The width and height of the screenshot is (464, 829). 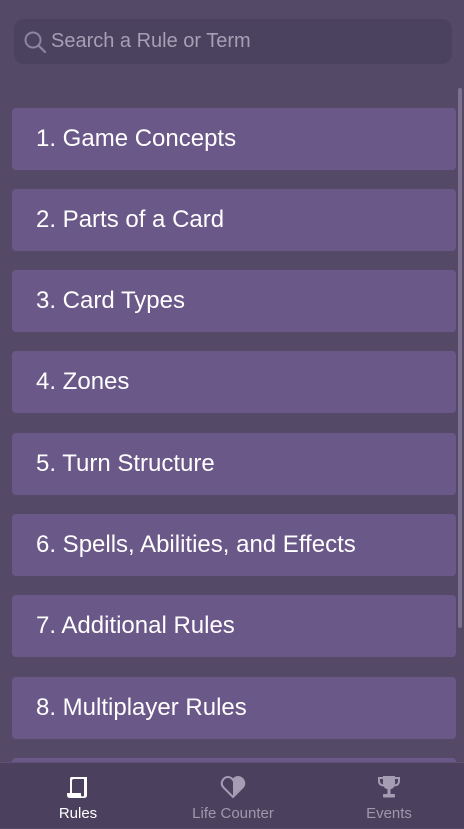 I want to click on search-icon, so click(x=35, y=42).